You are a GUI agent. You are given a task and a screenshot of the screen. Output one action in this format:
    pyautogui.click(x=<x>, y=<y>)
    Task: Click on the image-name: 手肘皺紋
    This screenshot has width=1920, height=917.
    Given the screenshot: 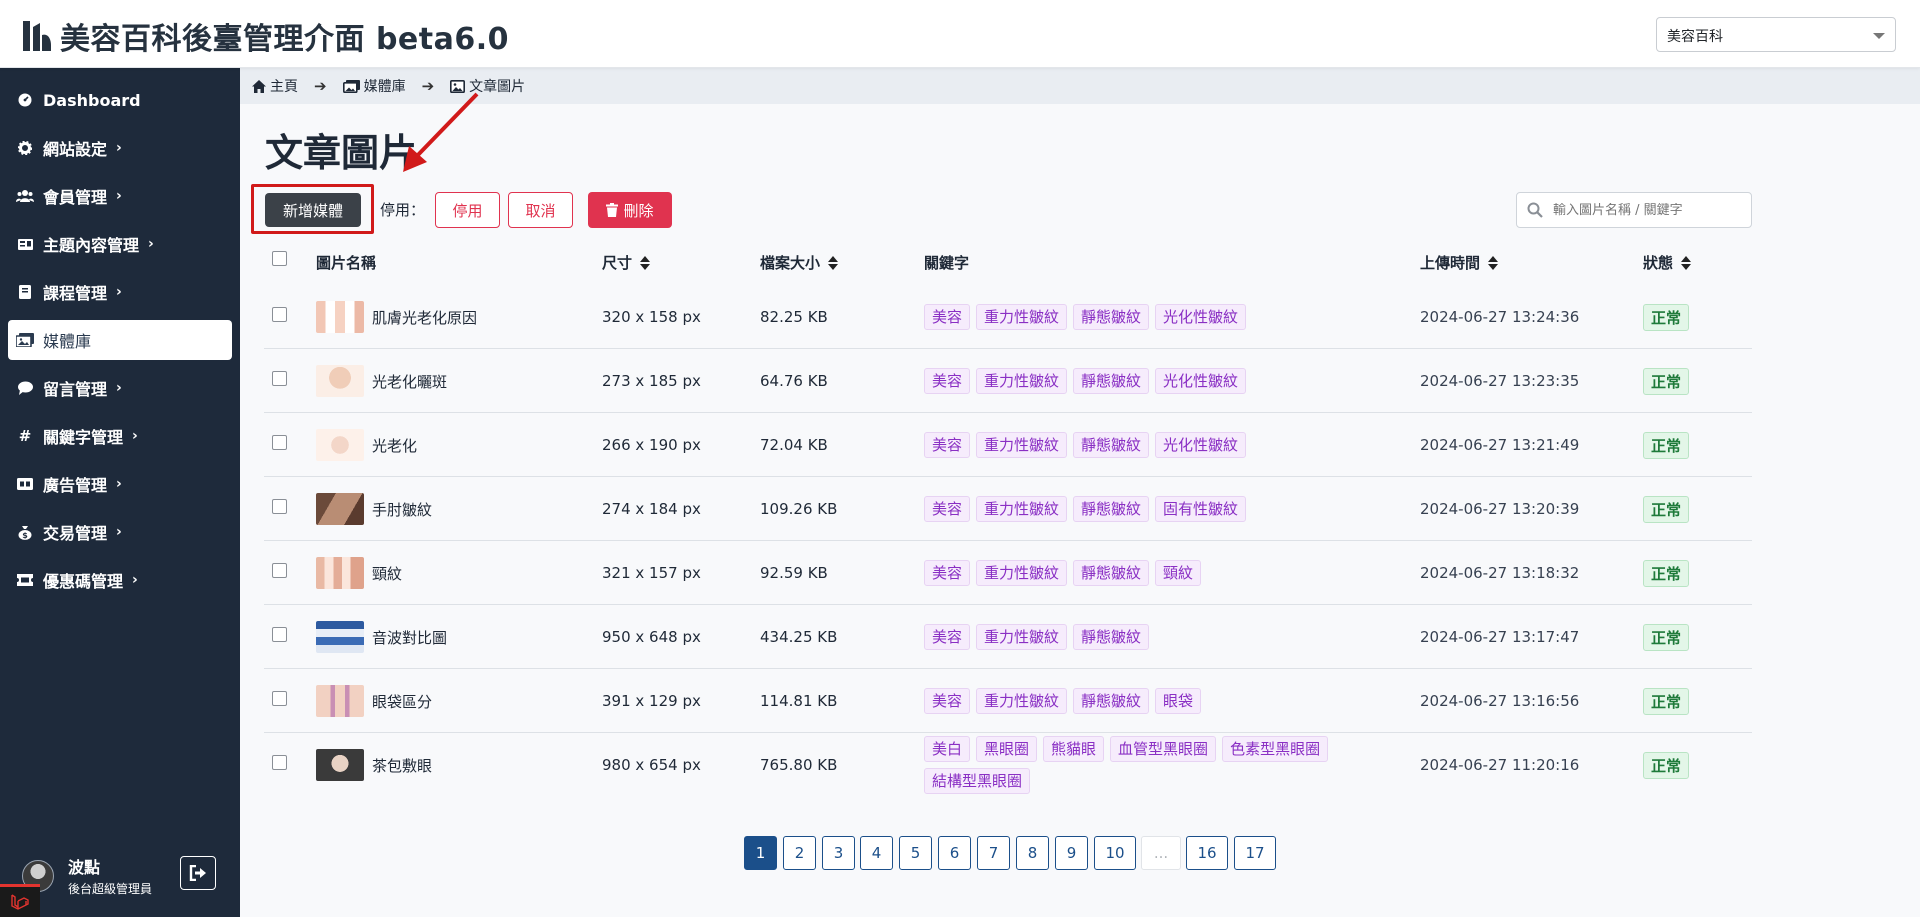 What is the action you would take?
    pyautogui.click(x=402, y=509)
    